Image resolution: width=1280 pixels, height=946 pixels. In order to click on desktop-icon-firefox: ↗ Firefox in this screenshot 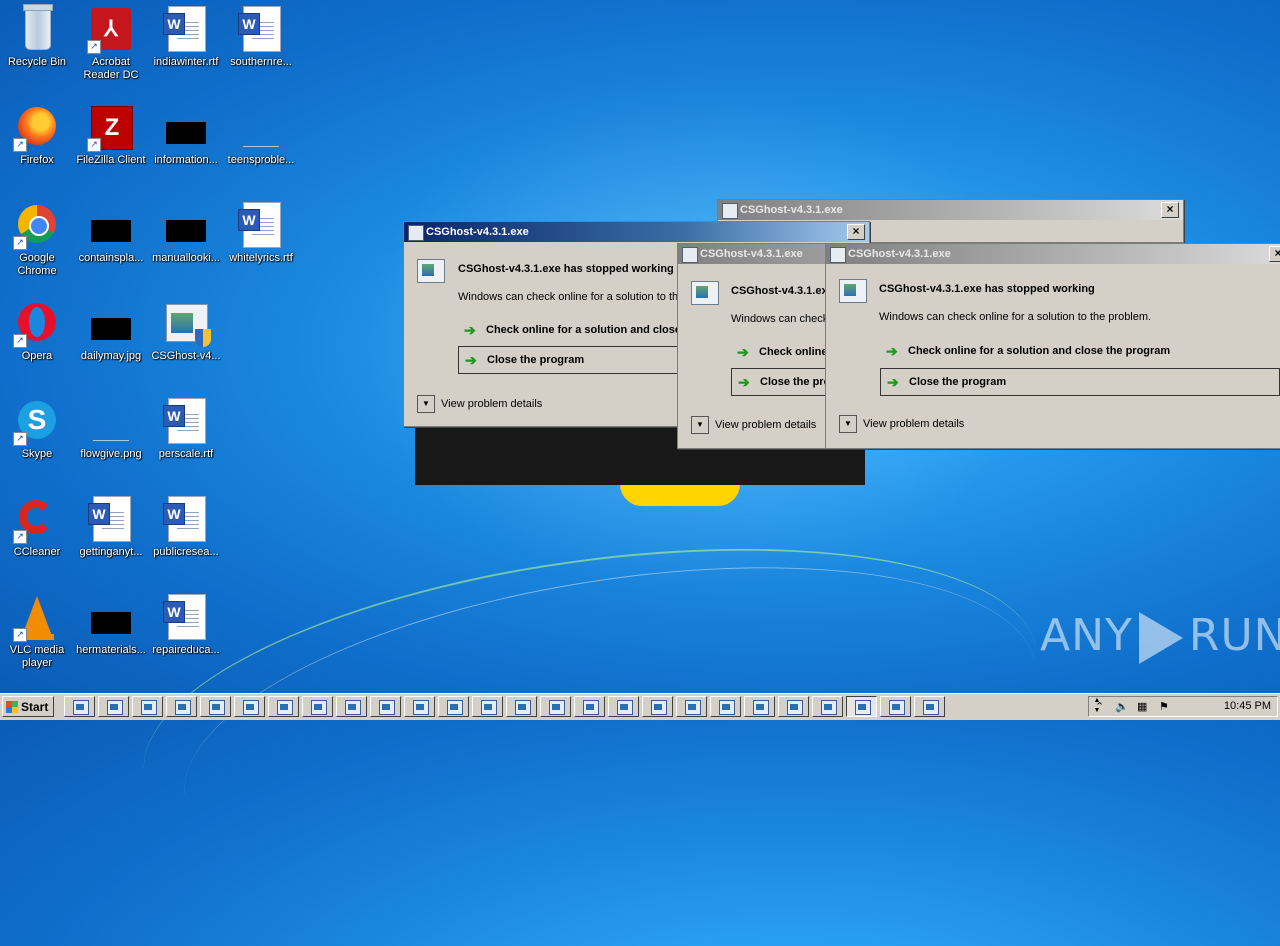, I will do `click(37, 135)`.